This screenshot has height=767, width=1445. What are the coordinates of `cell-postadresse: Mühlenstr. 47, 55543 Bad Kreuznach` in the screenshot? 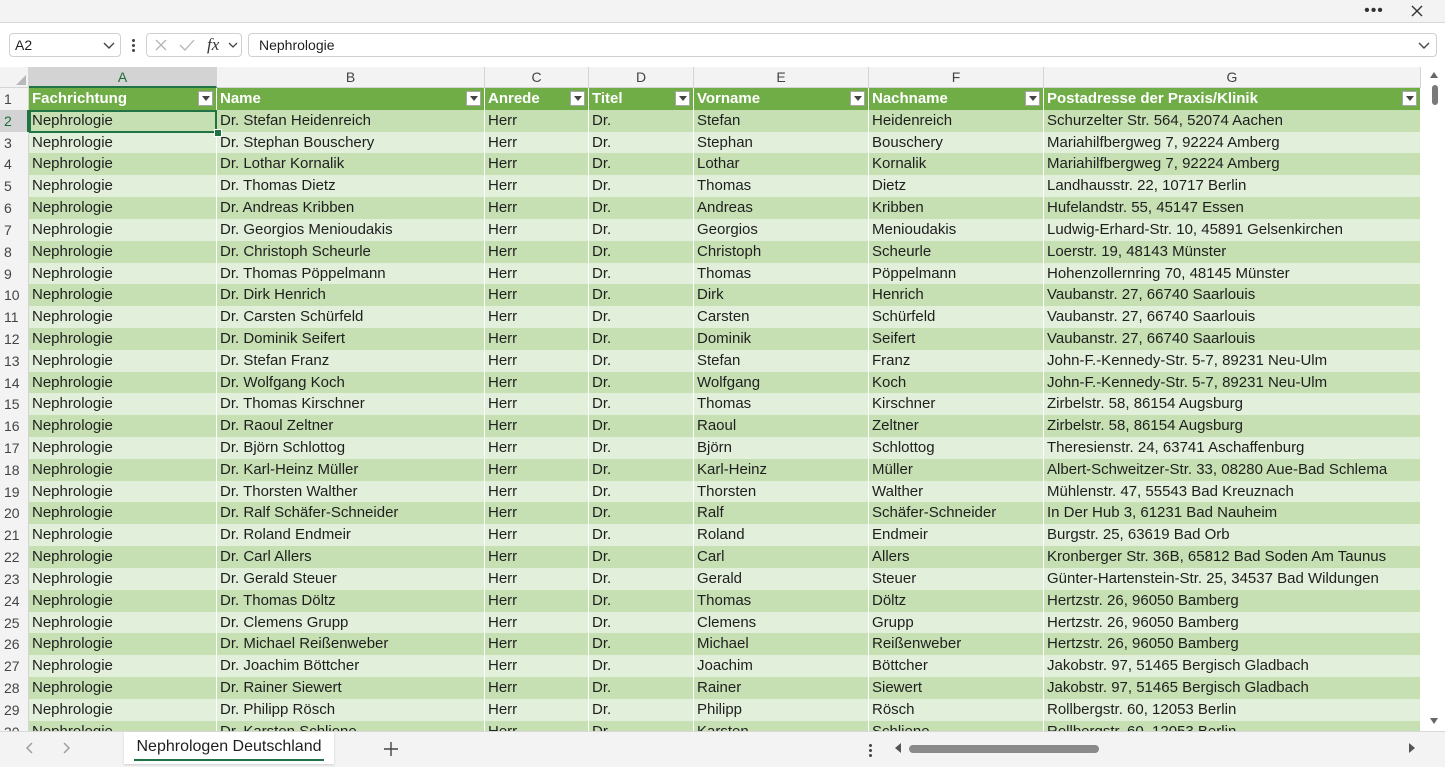 It's located at (1232, 491).